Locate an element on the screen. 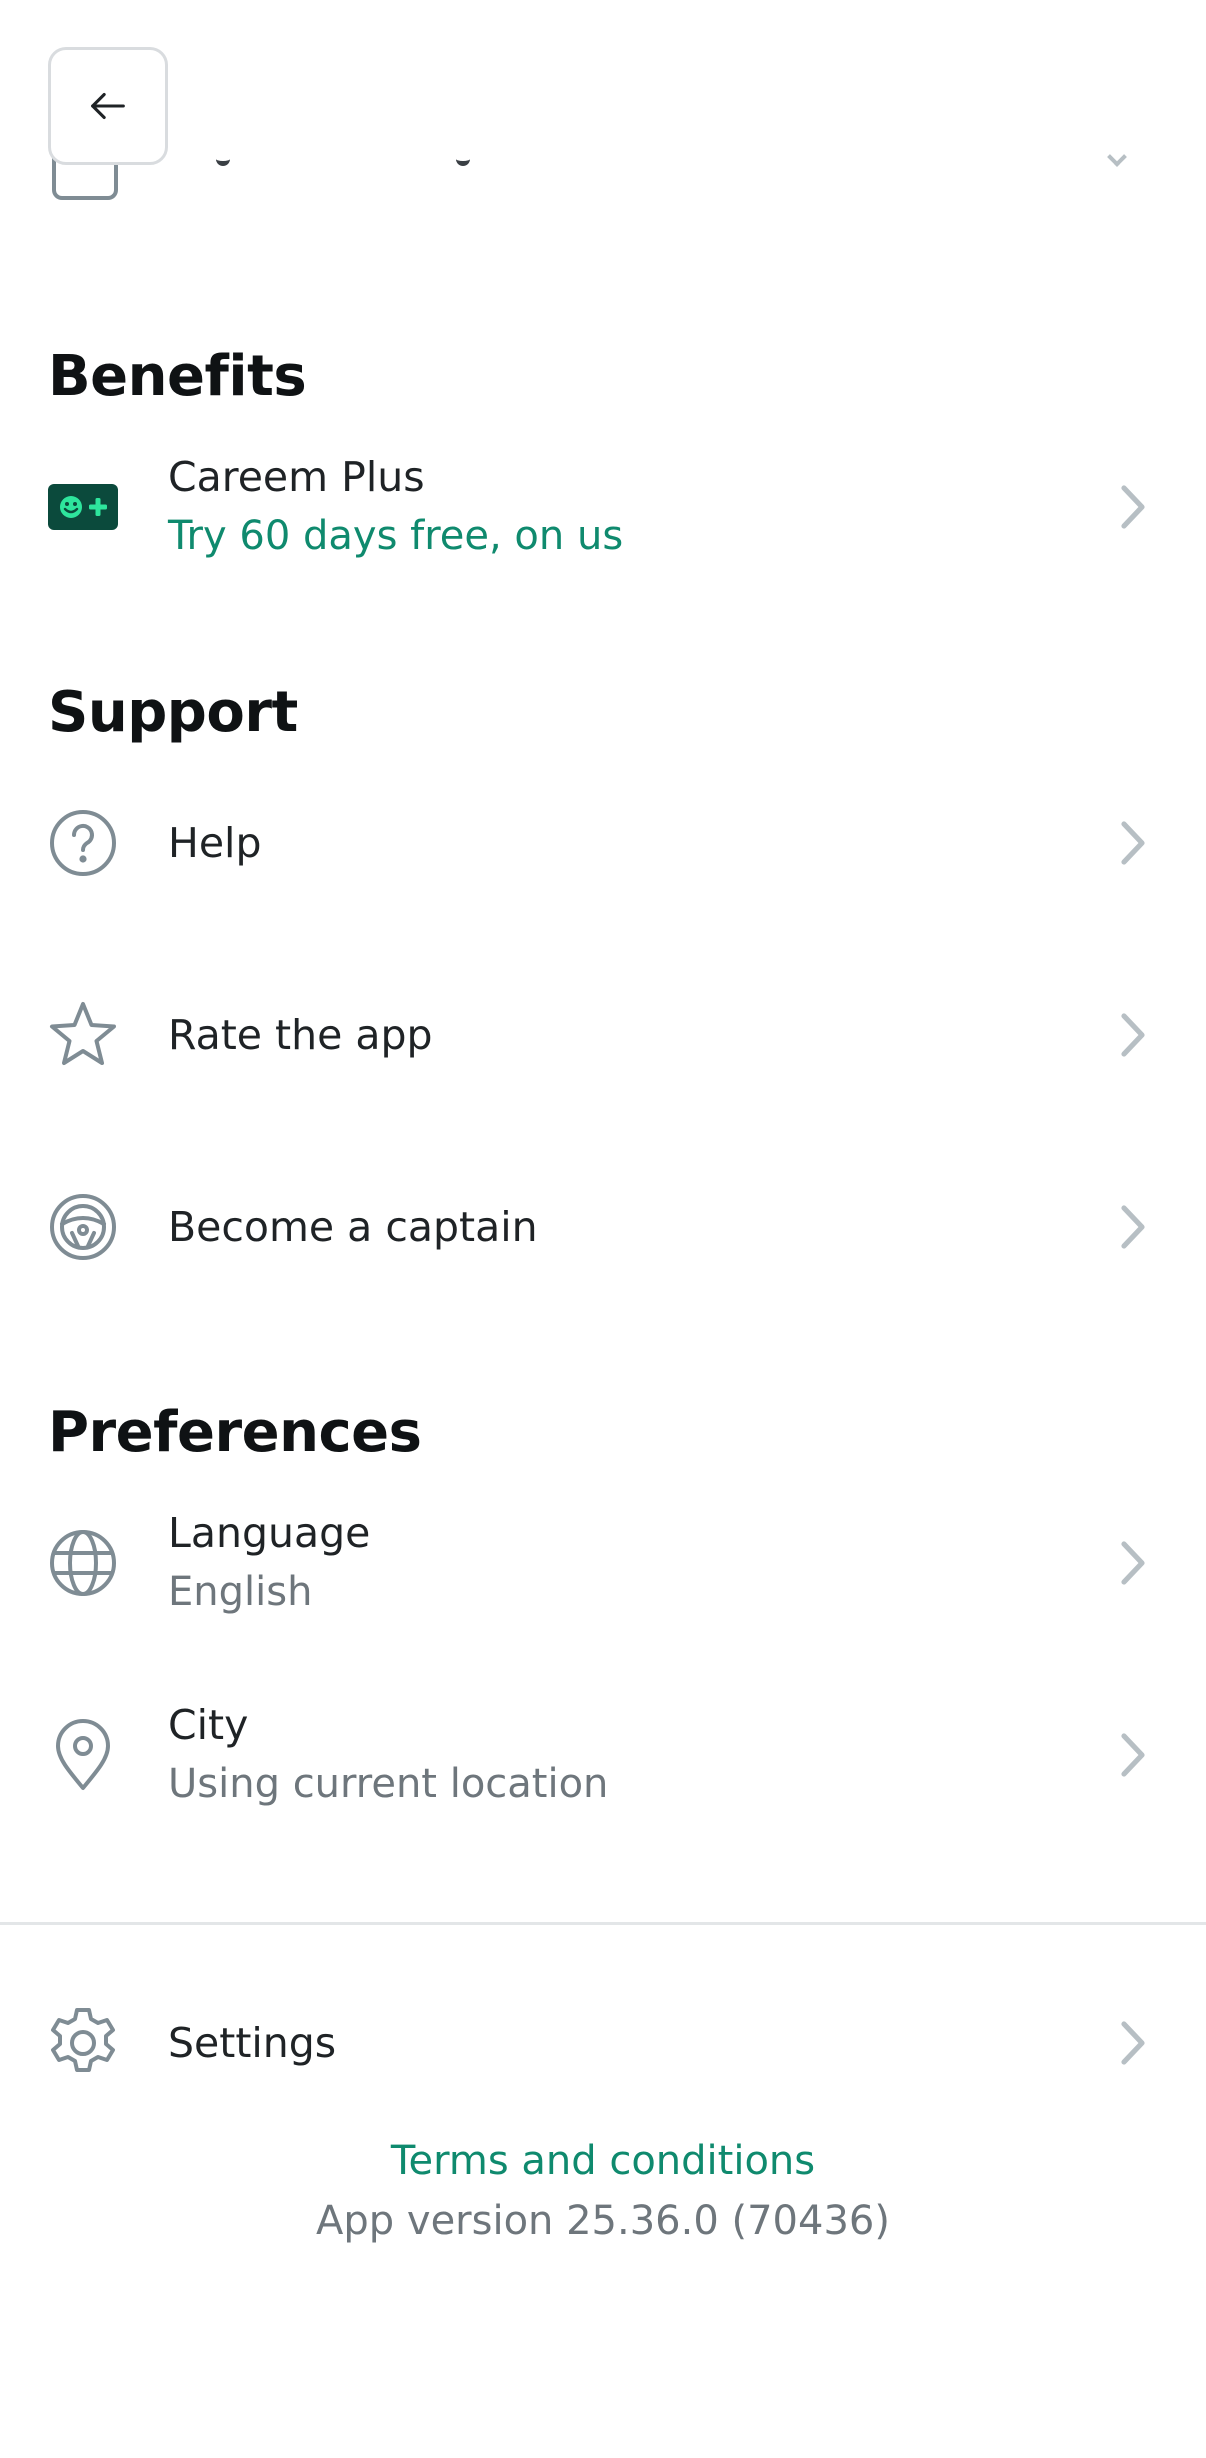 The width and height of the screenshot is (1206, 2458). menu-item-help: Help is located at coordinates (603, 843).